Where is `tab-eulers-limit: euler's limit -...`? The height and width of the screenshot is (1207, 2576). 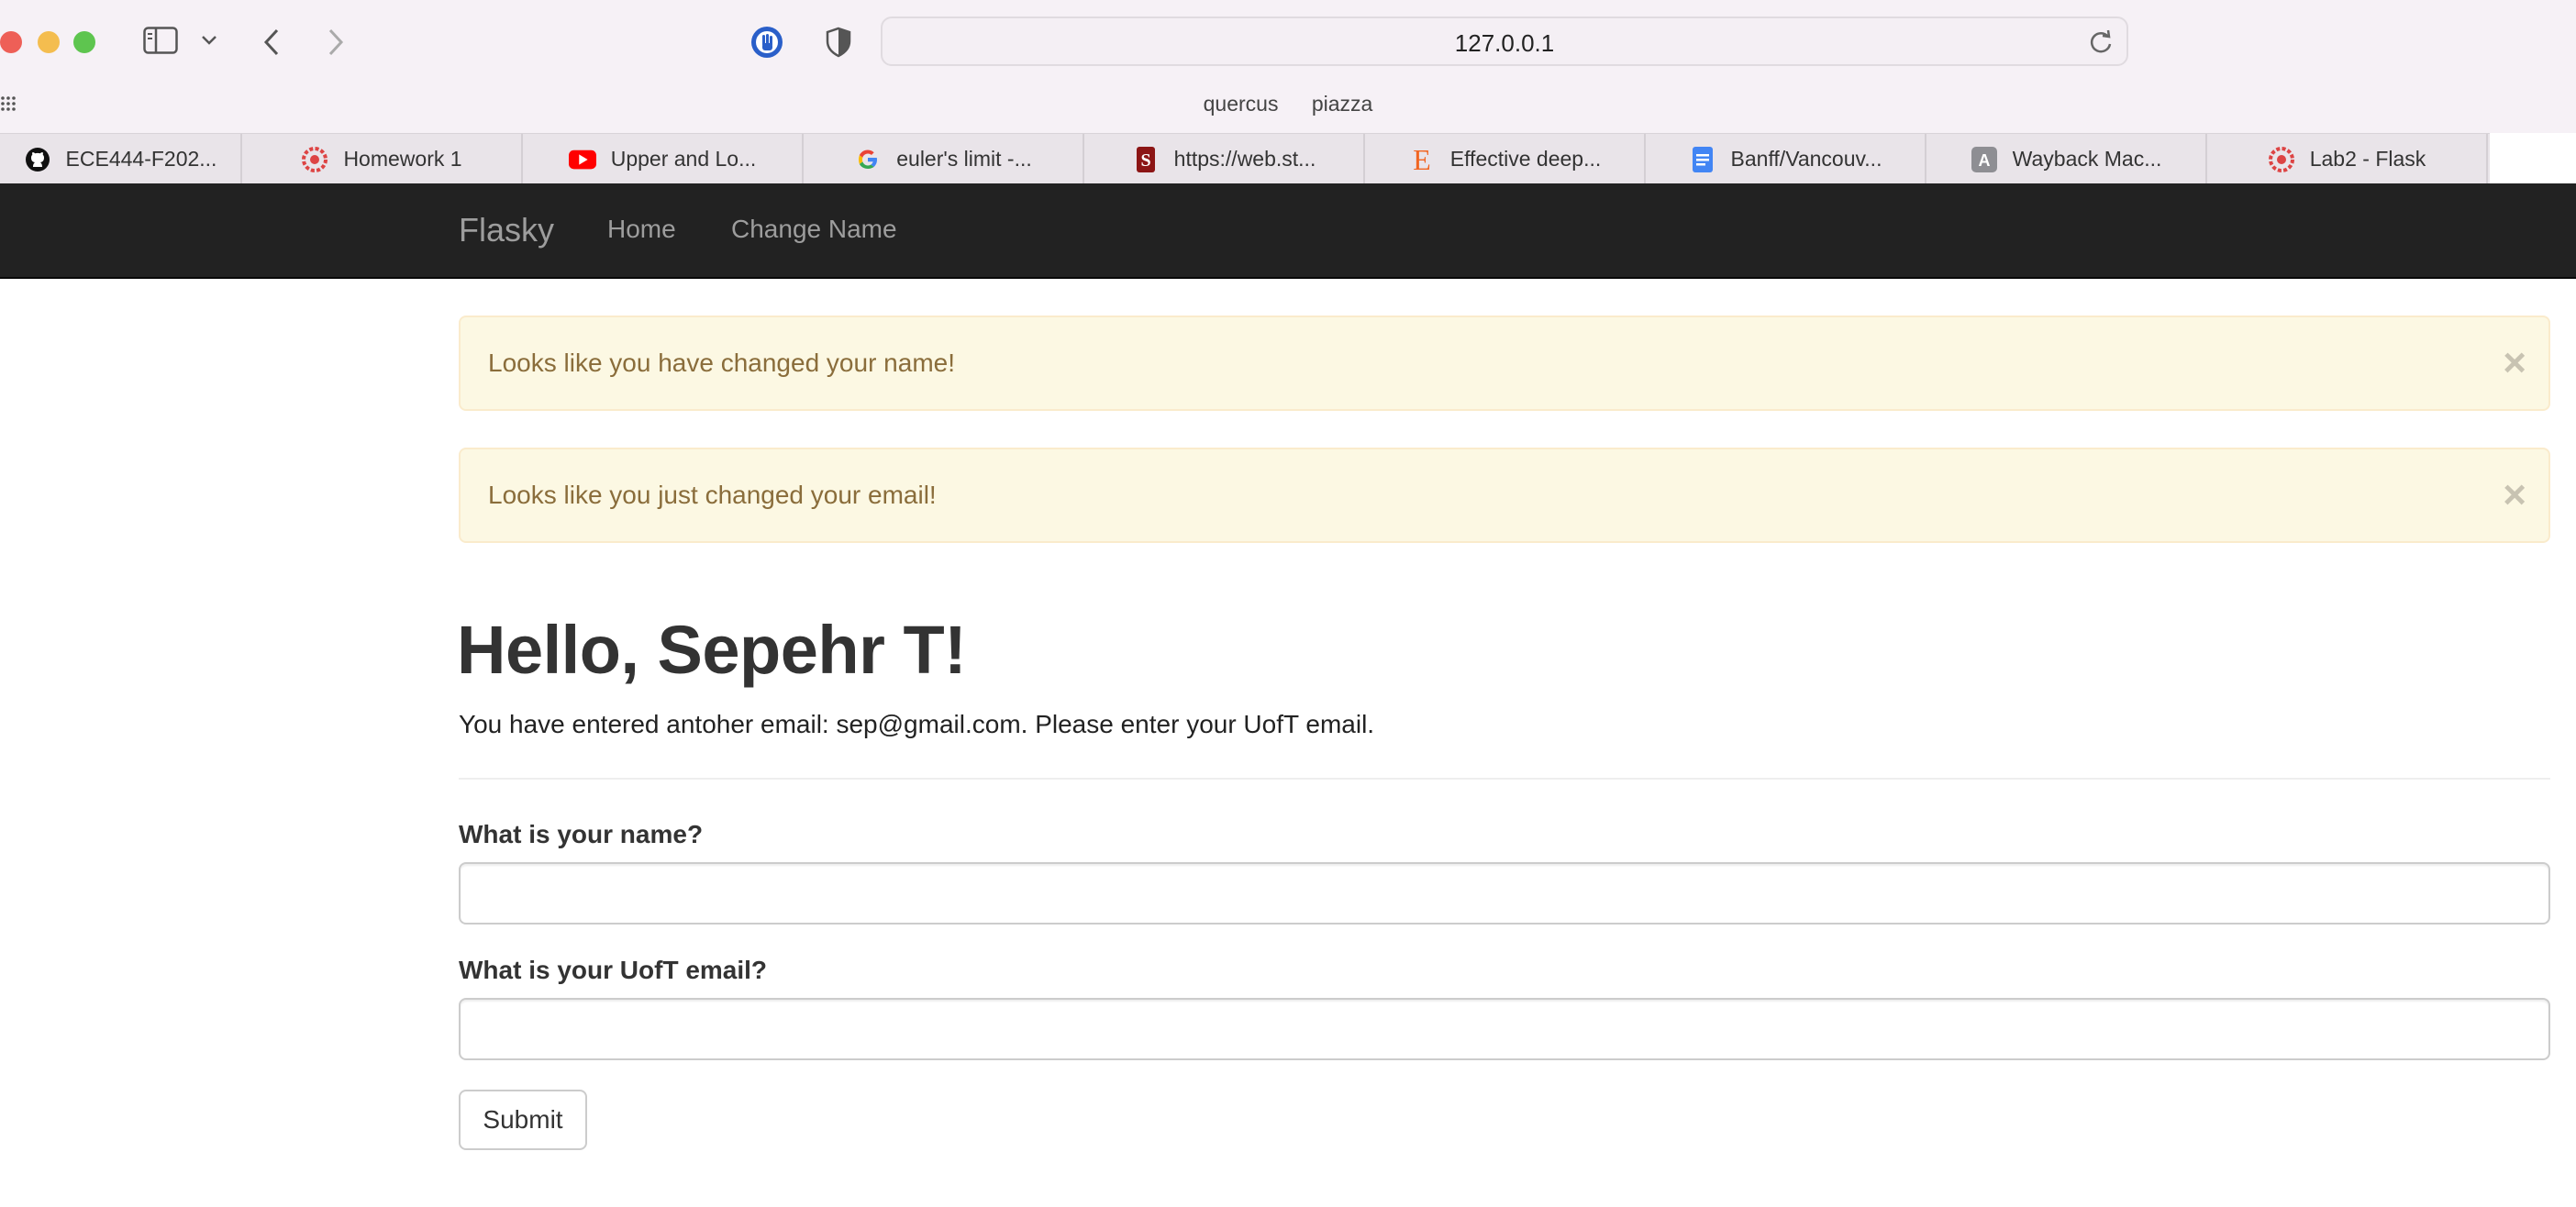 tab-eulers-limit: euler's limit -... is located at coordinates (944, 159).